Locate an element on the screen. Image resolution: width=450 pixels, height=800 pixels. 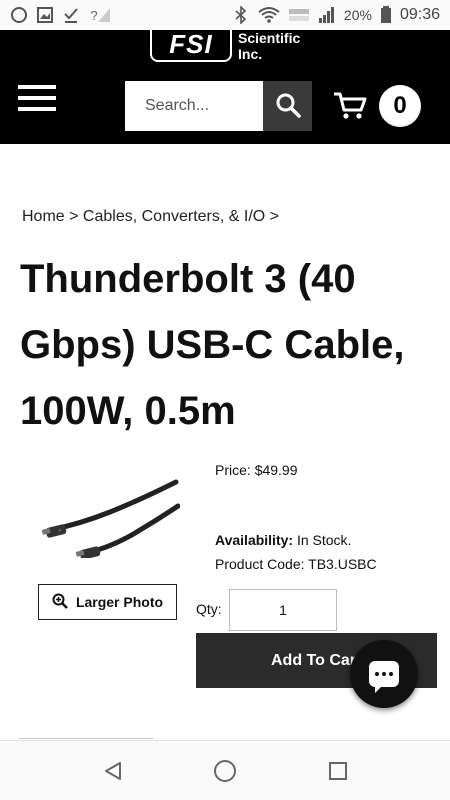
circle-notification-icon is located at coordinates (19, 15).